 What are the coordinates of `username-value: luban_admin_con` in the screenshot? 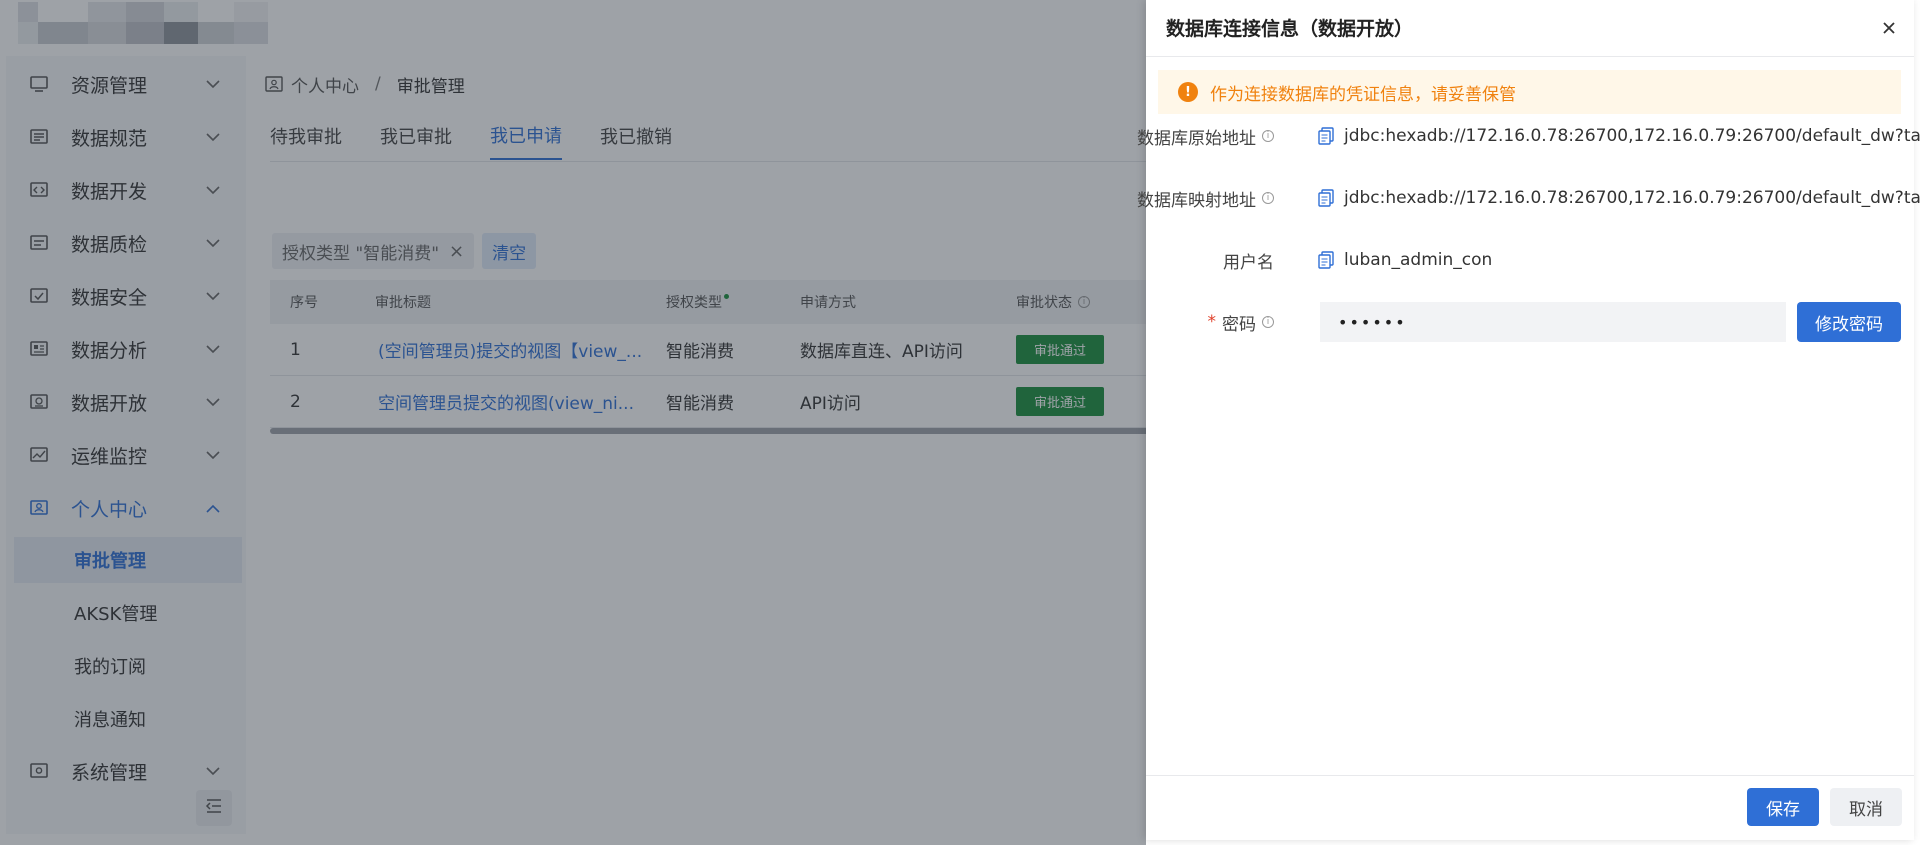 It's located at (1418, 260).